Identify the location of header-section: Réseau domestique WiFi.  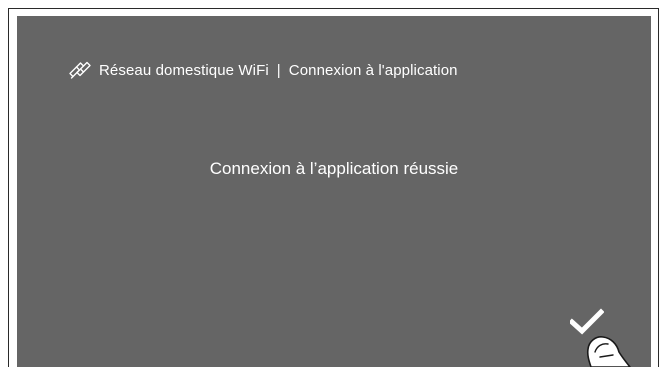
(184, 70).